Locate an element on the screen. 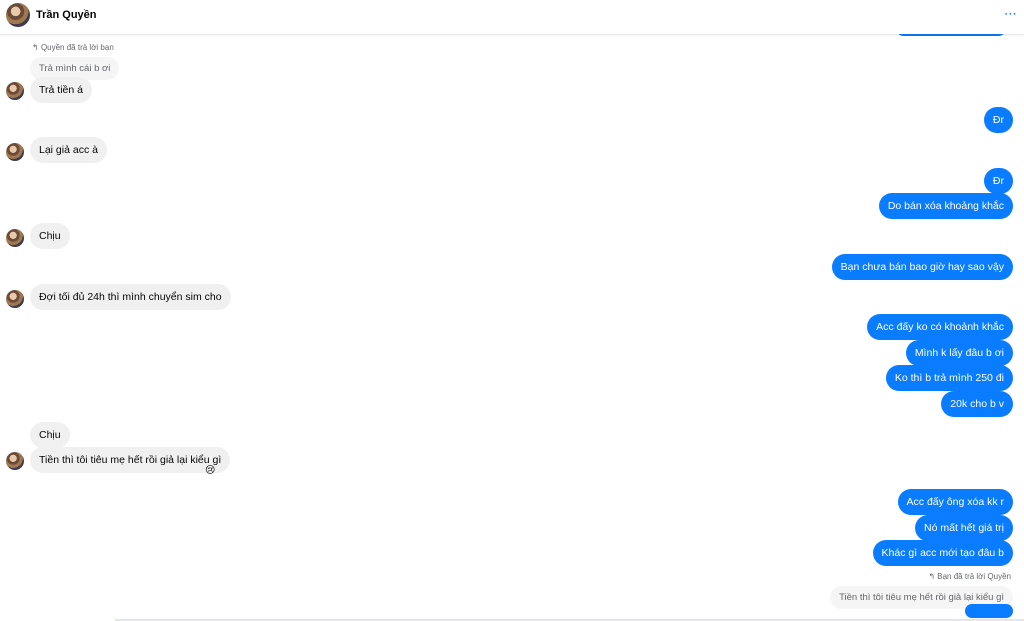  incoming-message: Đợi tối đủ 24h thì mình chuyển sim cho is located at coordinates (130, 297).